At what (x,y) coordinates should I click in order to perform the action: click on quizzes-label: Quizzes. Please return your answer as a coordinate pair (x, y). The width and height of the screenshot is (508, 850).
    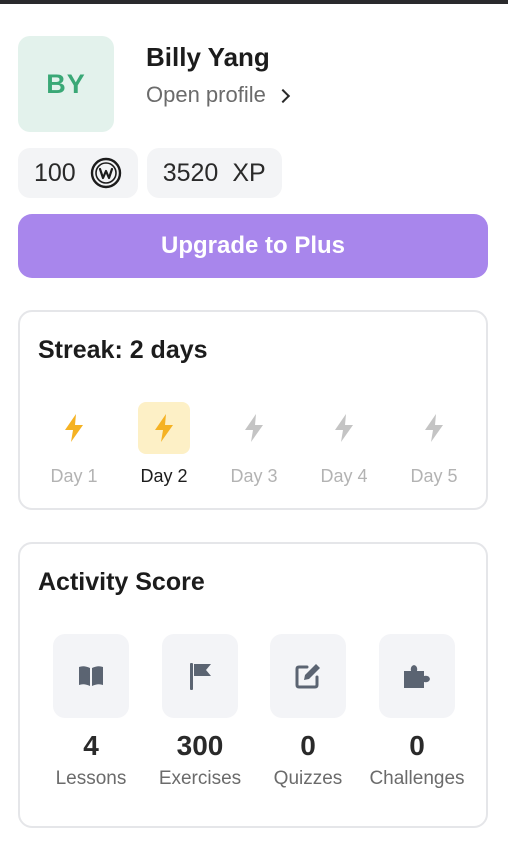
    Looking at the image, I should click on (308, 778).